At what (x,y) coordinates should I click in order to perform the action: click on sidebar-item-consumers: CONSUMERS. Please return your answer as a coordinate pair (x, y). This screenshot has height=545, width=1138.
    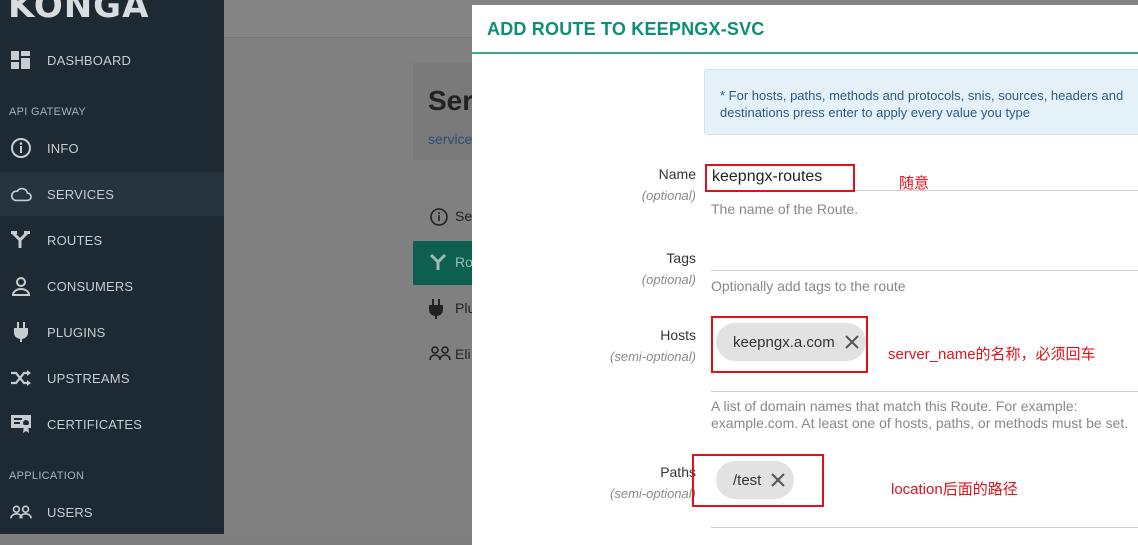
    Looking at the image, I should click on (112, 286).